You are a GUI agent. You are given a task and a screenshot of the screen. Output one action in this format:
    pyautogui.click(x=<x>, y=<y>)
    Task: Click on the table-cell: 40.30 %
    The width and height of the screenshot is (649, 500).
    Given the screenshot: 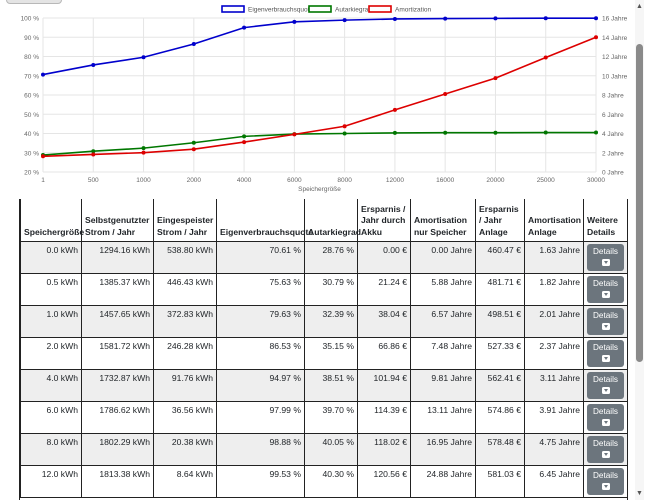 What is the action you would take?
    pyautogui.click(x=331, y=481)
    